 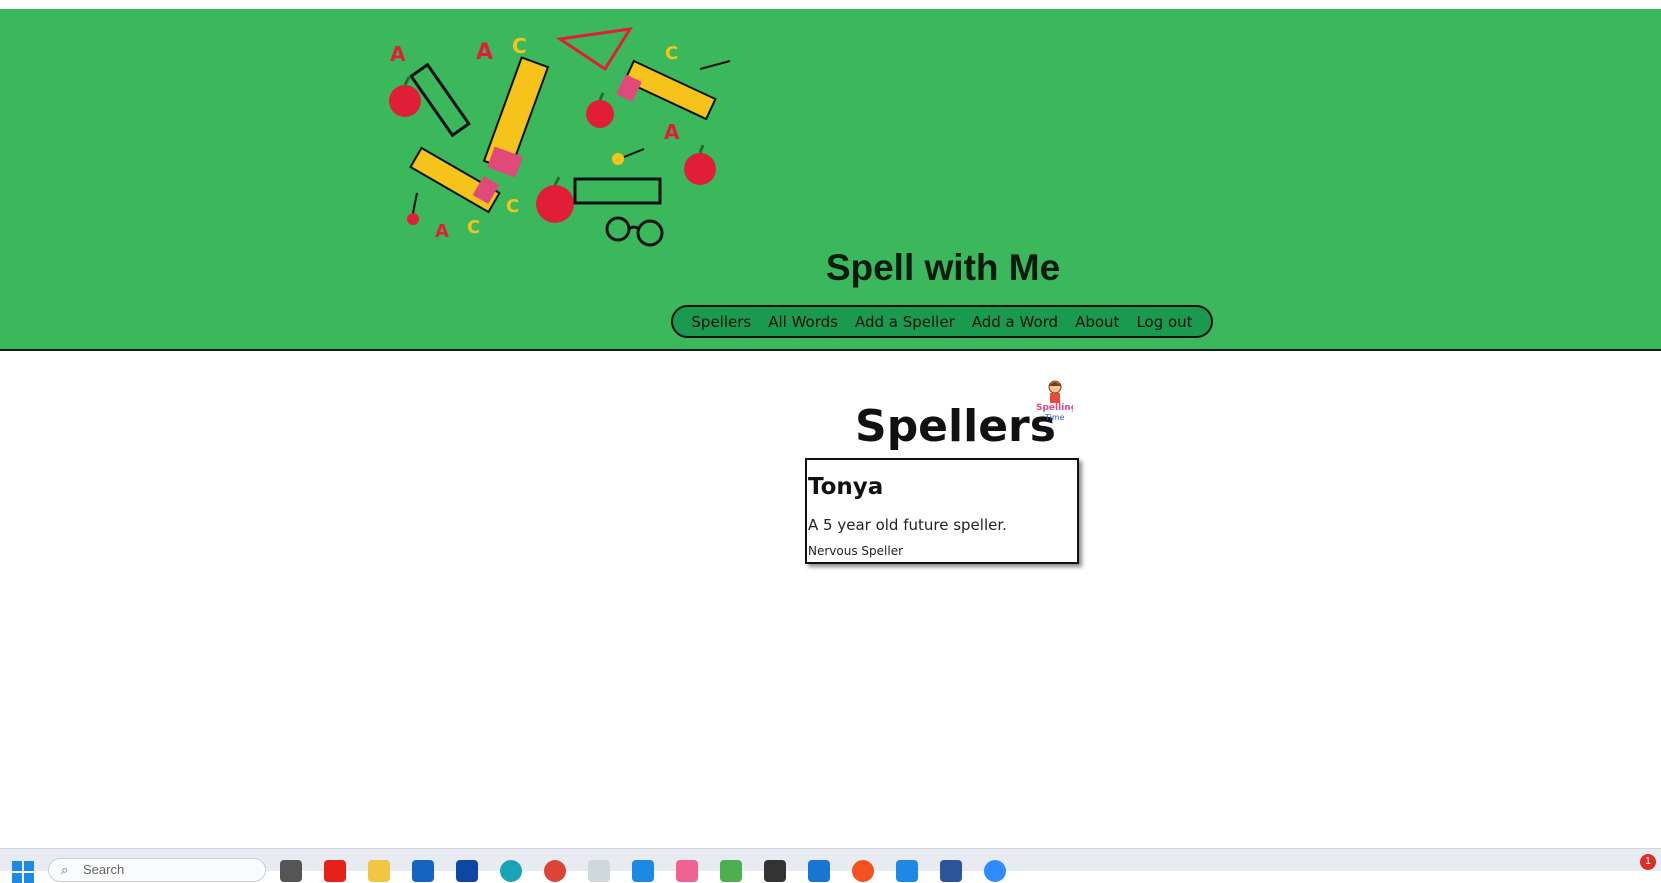 What do you see at coordinates (905, 322) in the screenshot?
I see `nav-add-speller: Add a Speller` at bounding box center [905, 322].